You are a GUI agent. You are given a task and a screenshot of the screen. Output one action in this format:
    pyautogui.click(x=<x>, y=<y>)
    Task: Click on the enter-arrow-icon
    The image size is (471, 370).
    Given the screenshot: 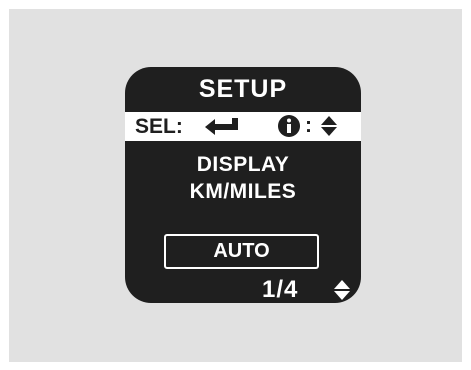 What is the action you would take?
    pyautogui.click(x=221, y=126)
    